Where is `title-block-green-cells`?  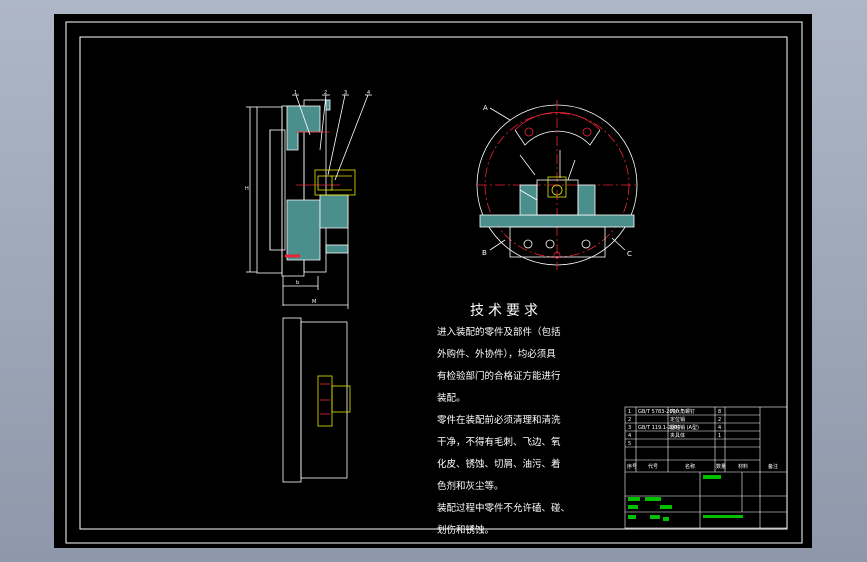 title-block-green-cells is located at coordinates (685, 498).